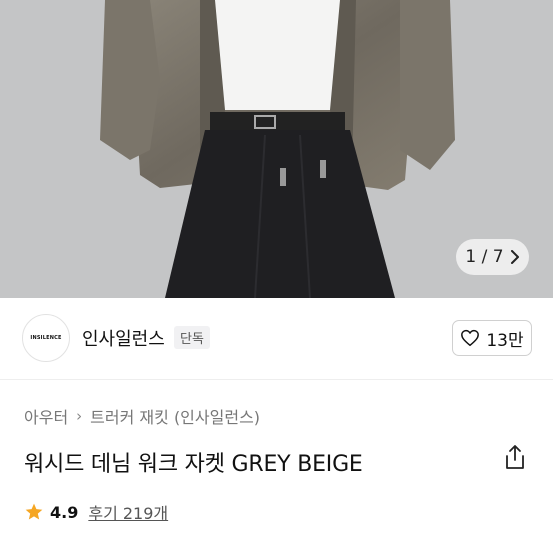 This screenshot has height=553, width=553. Describe the element at coordinates (123, 338) in the screenshot. I see `brand-name: 인사일런스` at that location.